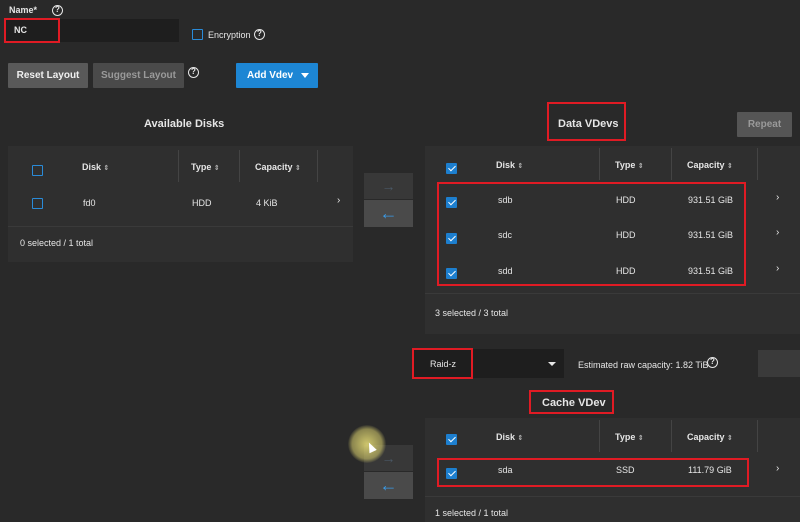  Describe the element at coordinates (625, 470) in the screenshot. I see `row-type: SSD` at that location.